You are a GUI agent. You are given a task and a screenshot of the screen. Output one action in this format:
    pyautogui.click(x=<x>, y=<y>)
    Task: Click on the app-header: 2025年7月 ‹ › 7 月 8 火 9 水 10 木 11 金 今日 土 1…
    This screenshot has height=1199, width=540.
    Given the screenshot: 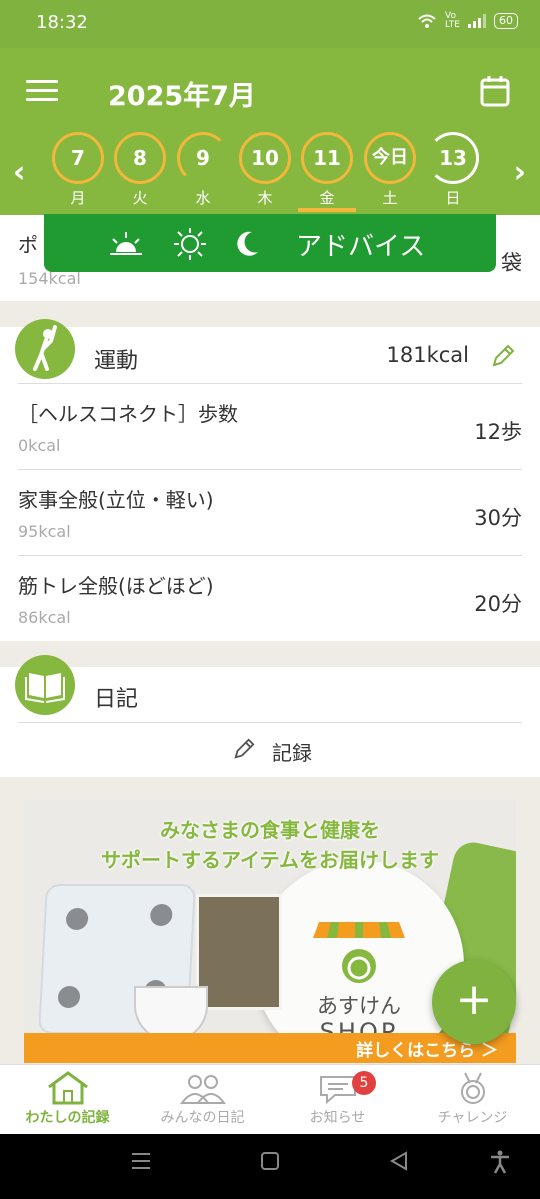 What is the action you would take?
    pyautogui.click(x=270, y=131)
    